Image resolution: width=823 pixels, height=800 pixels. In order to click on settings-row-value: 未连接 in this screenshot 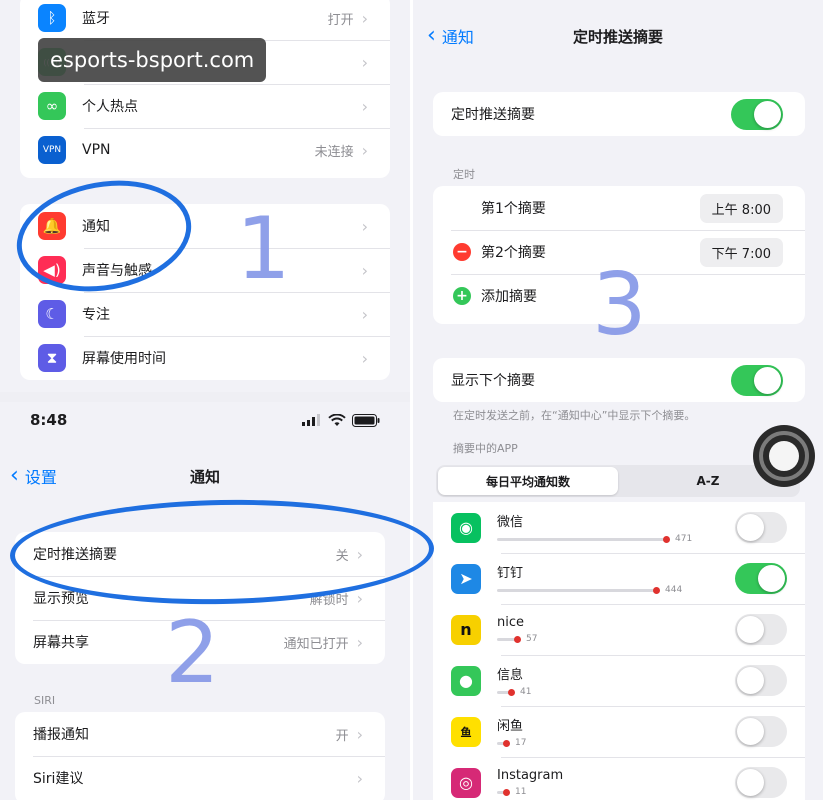, I will do `click(334, 152)`.